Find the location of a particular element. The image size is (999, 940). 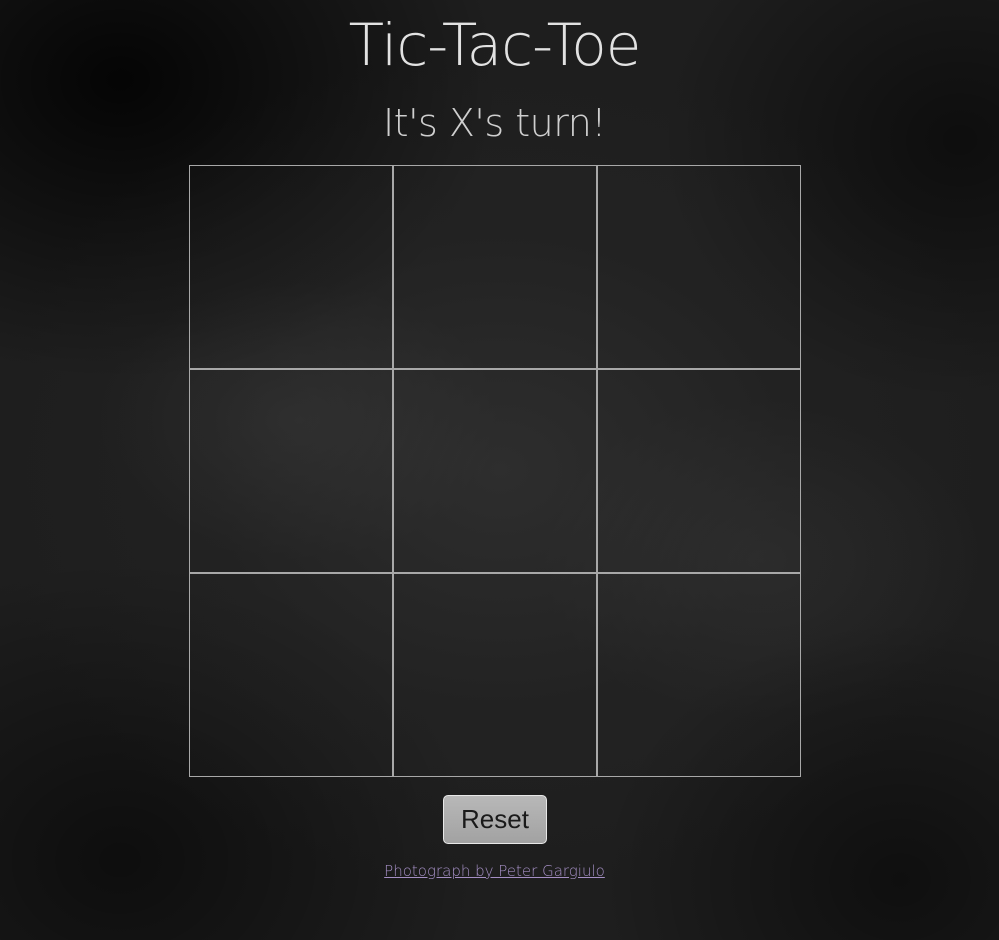

turn-status: It's X's turn! is located at coordinates (494, 123).